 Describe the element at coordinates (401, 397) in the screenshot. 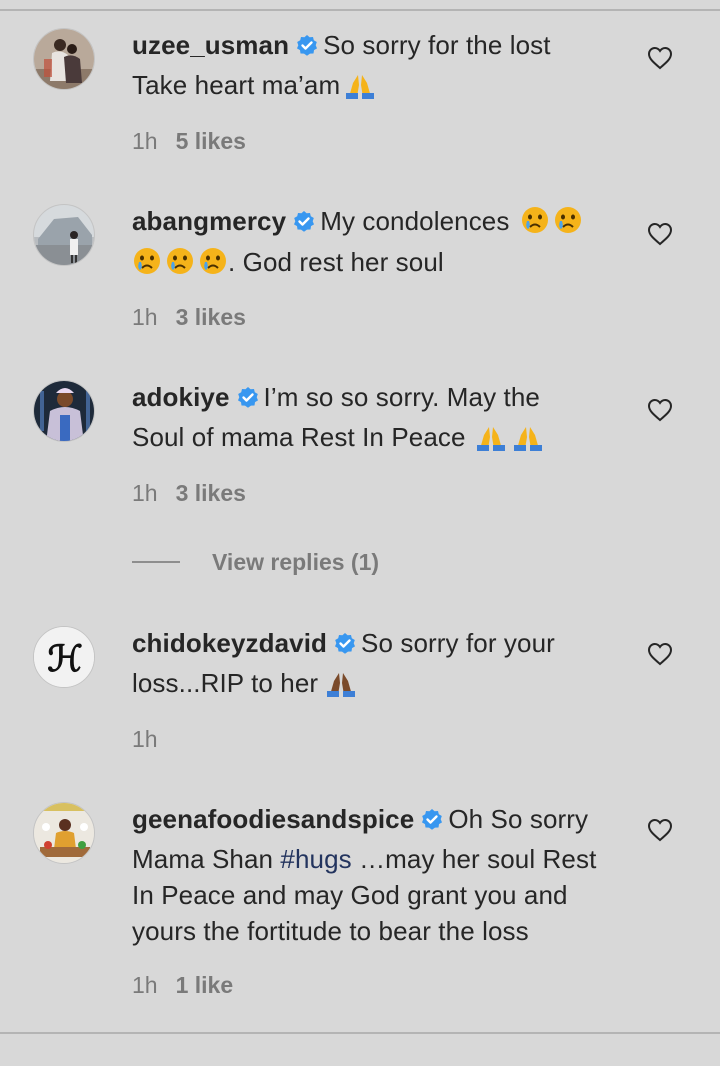

I see `comment-text-line: I’m so so sorry. May the` at that location.